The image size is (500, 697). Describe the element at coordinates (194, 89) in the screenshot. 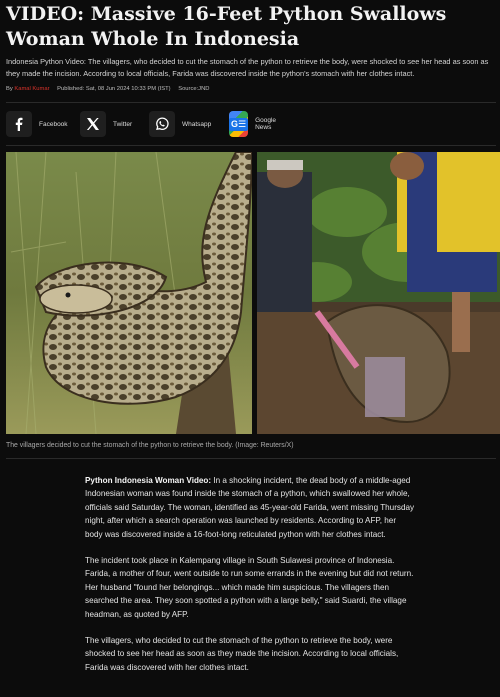

I see `article-source: Source:JND` at that location.